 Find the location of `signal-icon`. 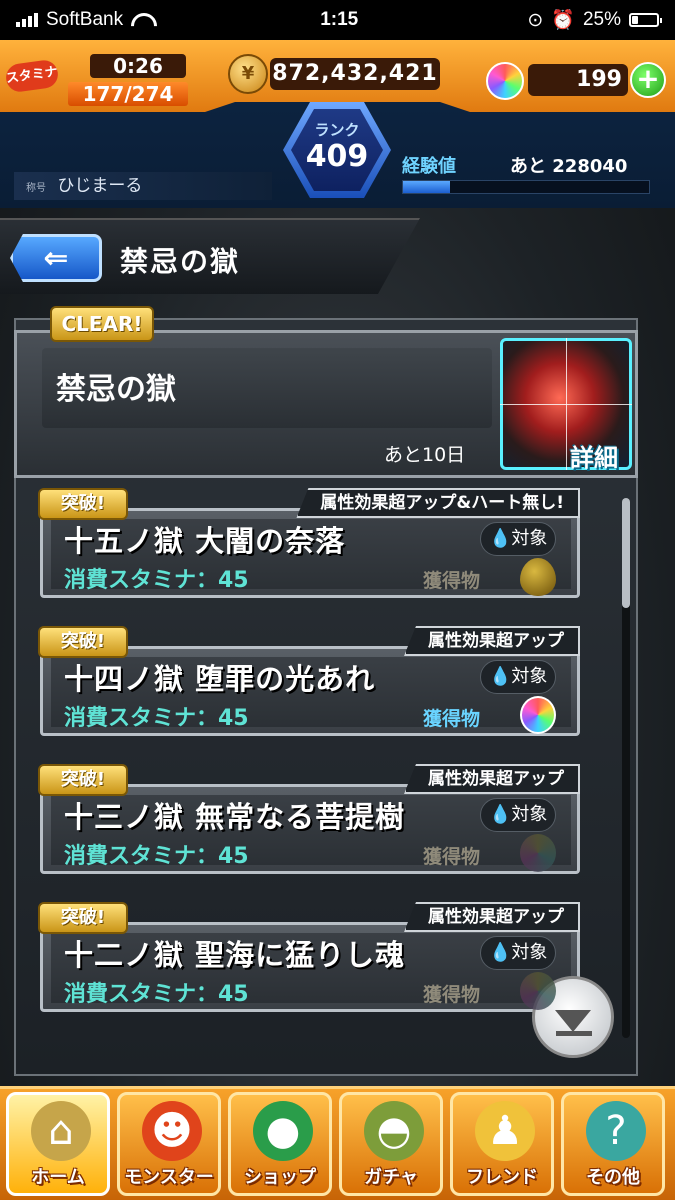

signal-icon is located at coordinates (27, 20).